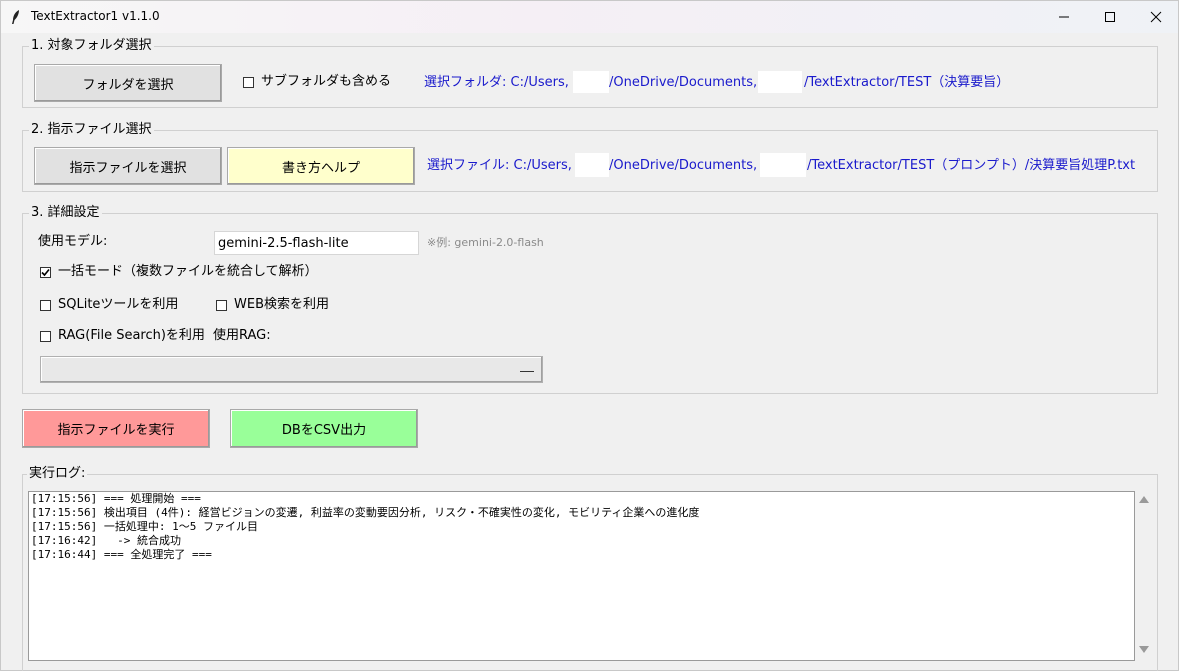 This screenshot has width=1179, height=671. I want to click on dropdown-arrow-icon, so click(527, 370).